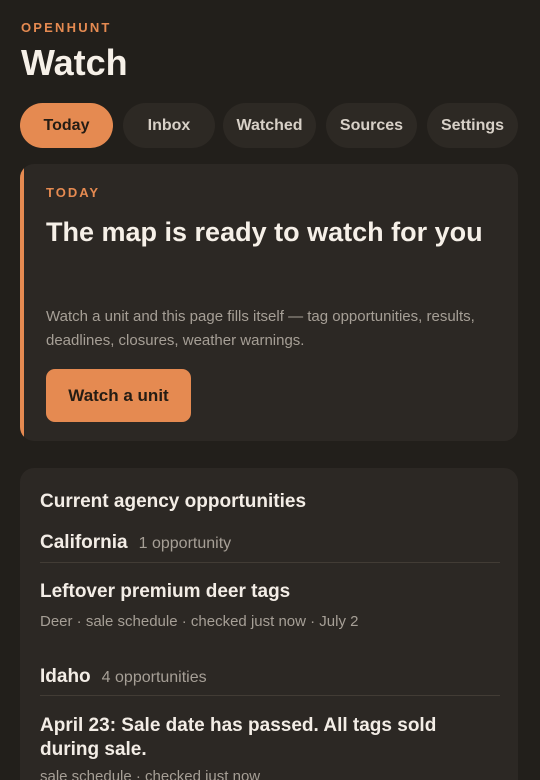 This screenshot has height=780, width=540. I want to click on accent-bar, so click(22, 302).